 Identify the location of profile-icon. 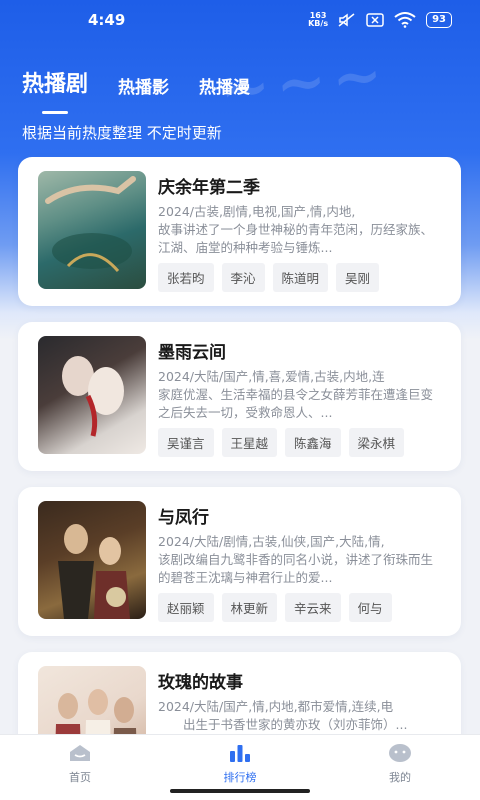
(400, 753).